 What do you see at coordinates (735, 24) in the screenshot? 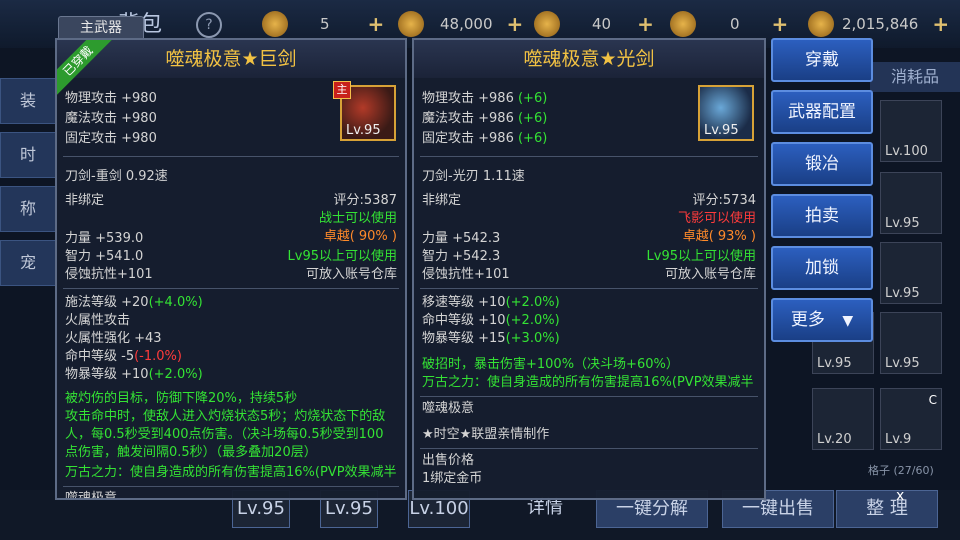
I see `currency-value: 0` at bounding box center [735, 24].